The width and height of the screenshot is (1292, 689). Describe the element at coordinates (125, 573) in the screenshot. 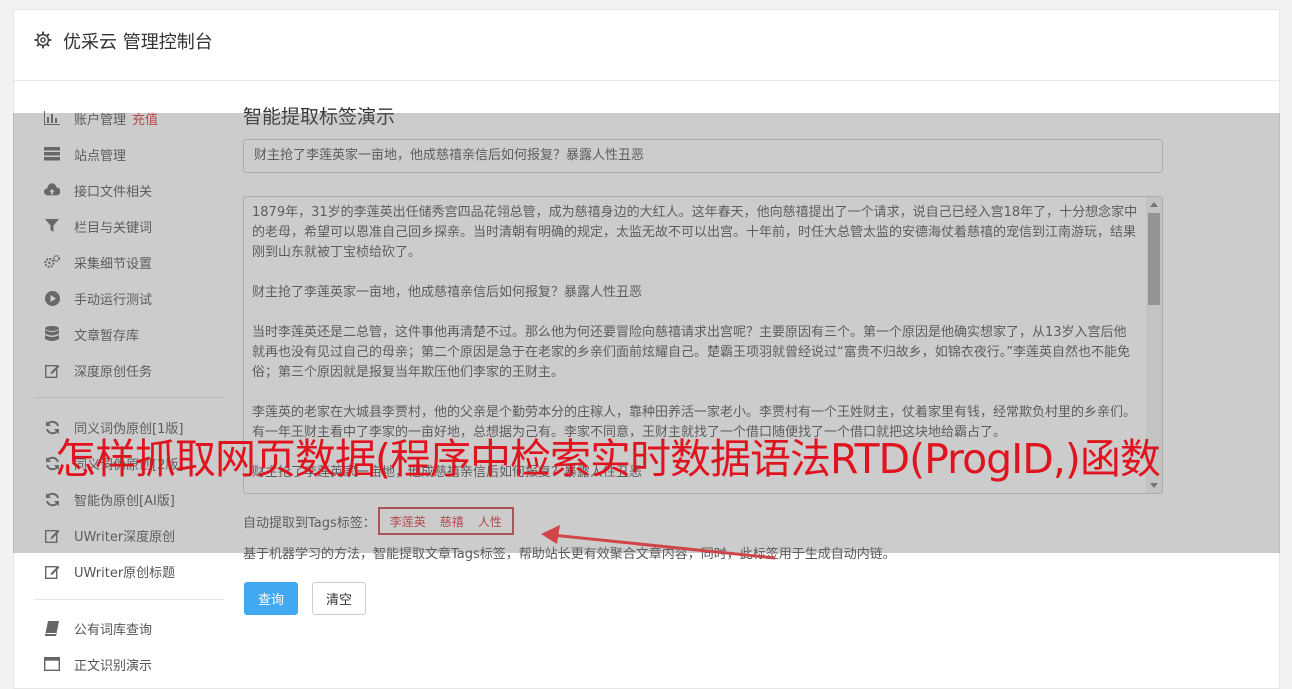

I see `sidebar-item-label: UWriter原创标题` at that location.